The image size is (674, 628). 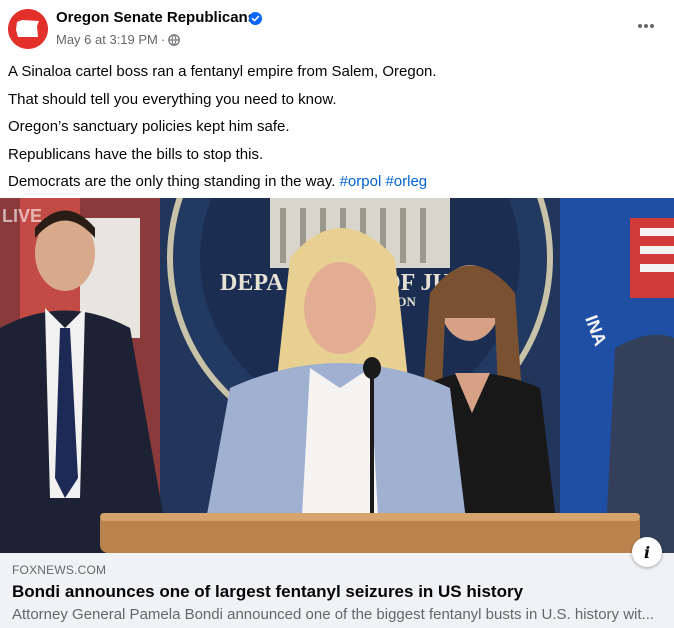 I want to click on globe-icon, so click(x=174, y=39).